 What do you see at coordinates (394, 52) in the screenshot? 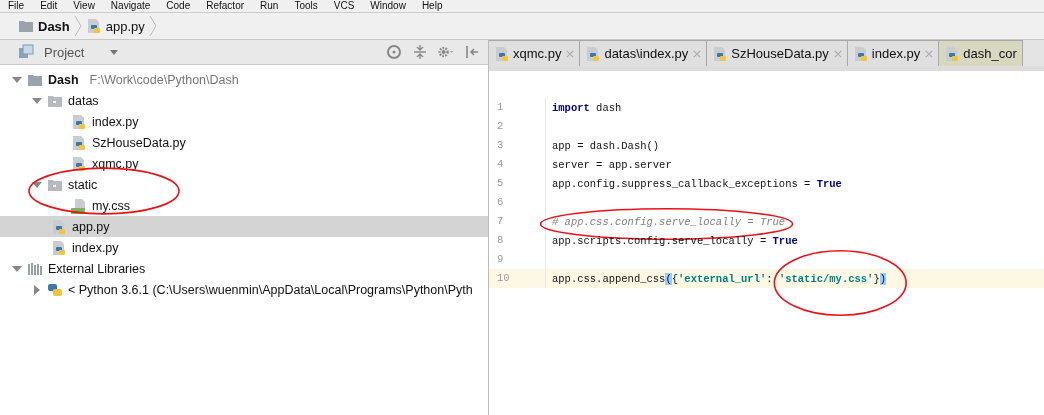
I see `locate-icon` at bounding box center [394, 52].